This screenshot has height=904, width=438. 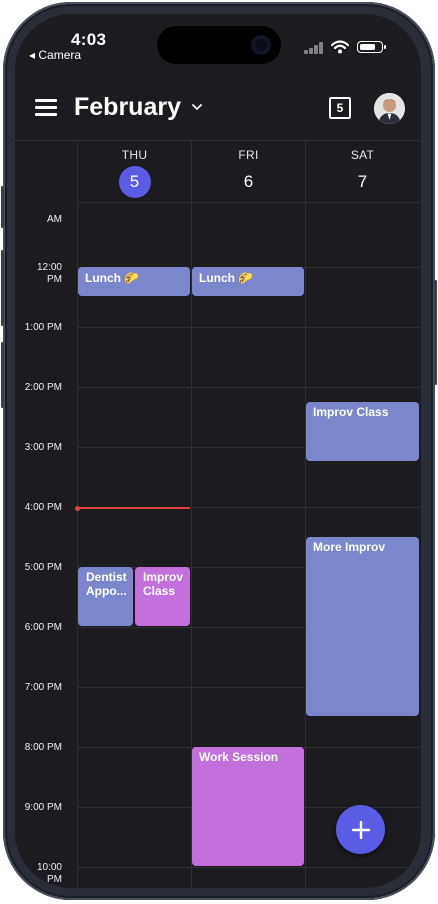 What do you see at coordinates (248, 181) in the screenshot?
I see `day-number: 6` at bounding box center [248, 181].